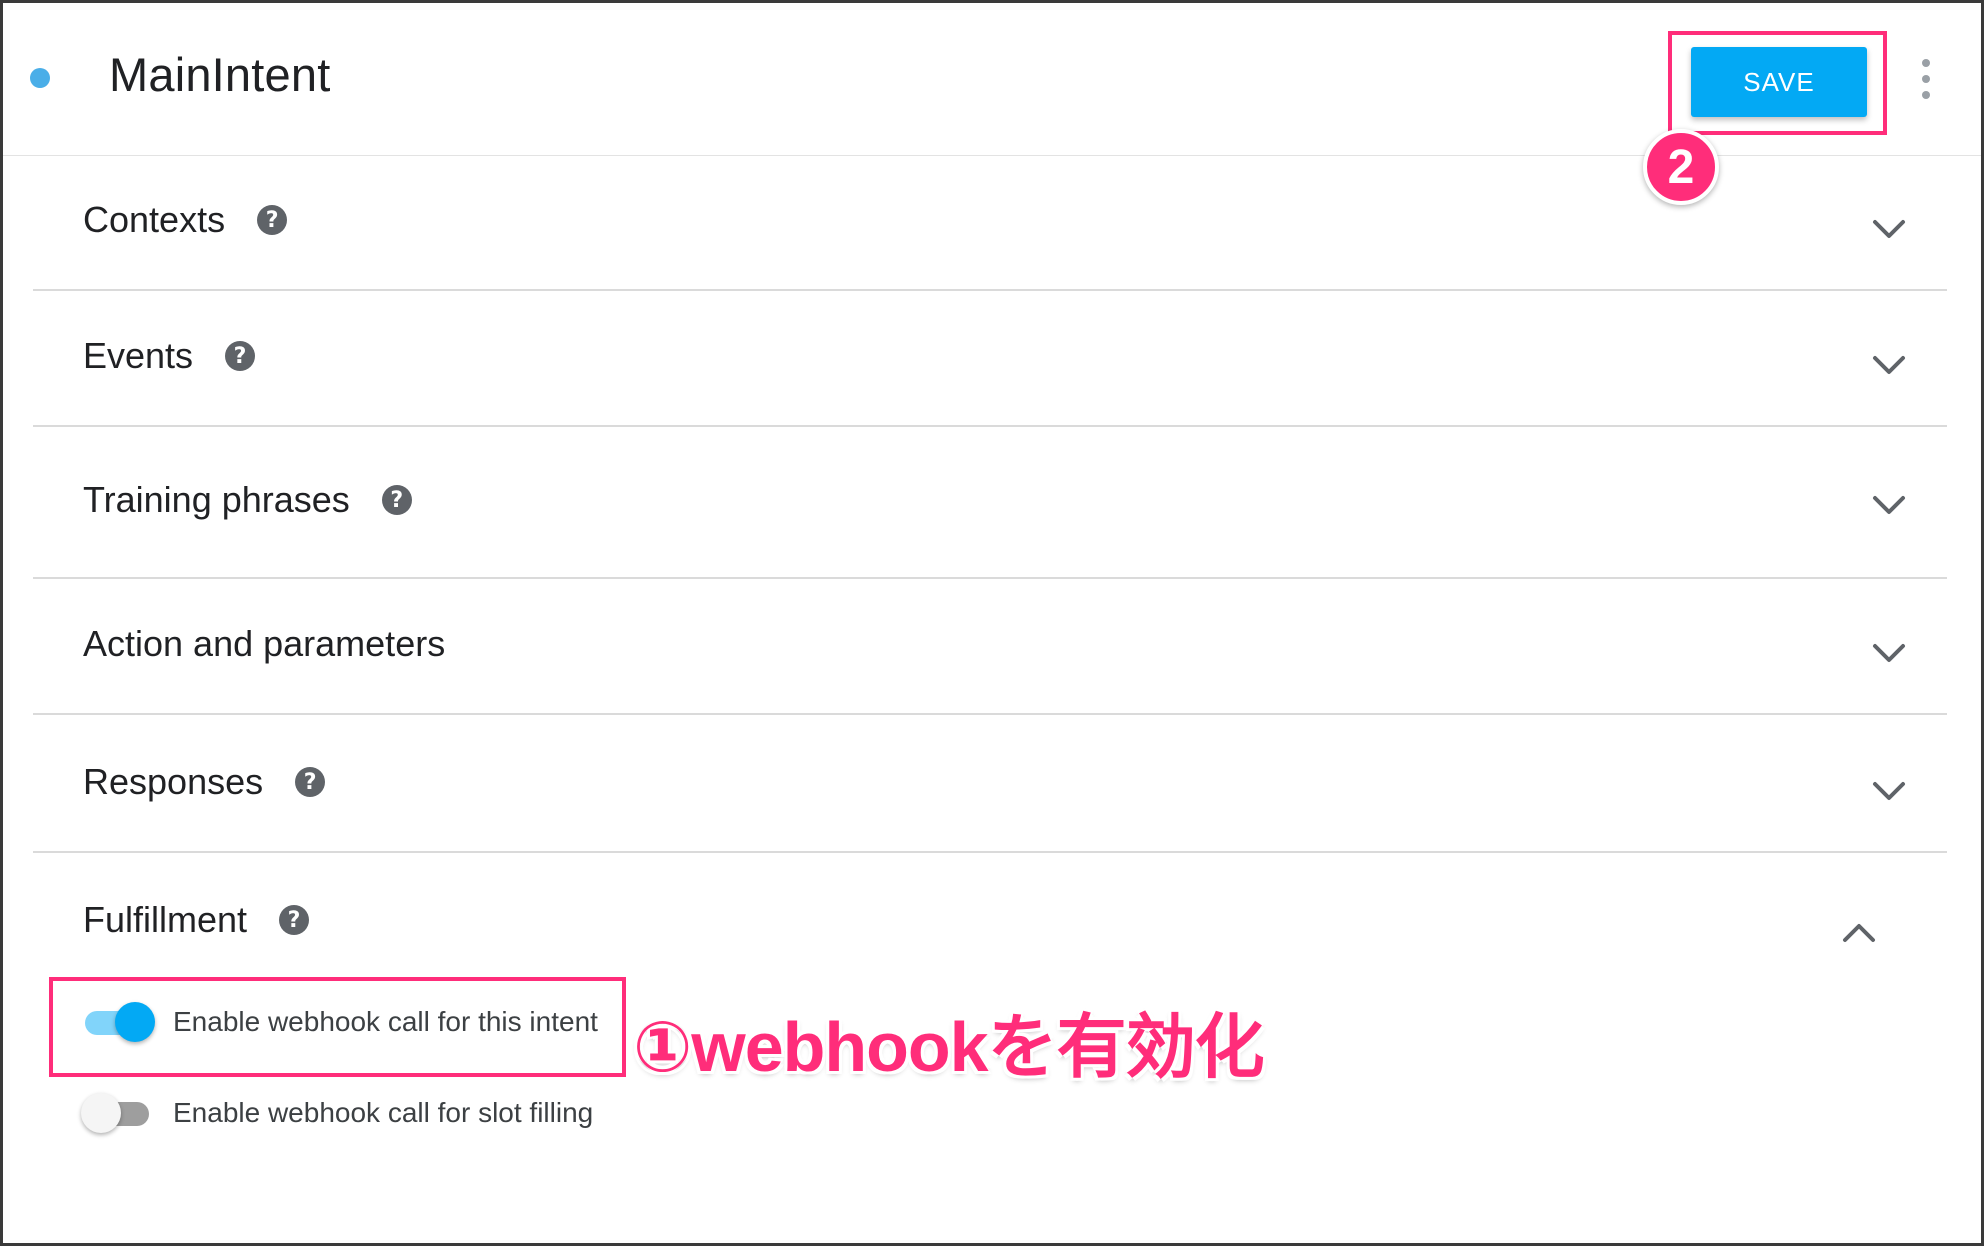 The height and width of the screenshot is (1246, 1984). I want to click on webhook-slot-toggle, so click(117, 1113).